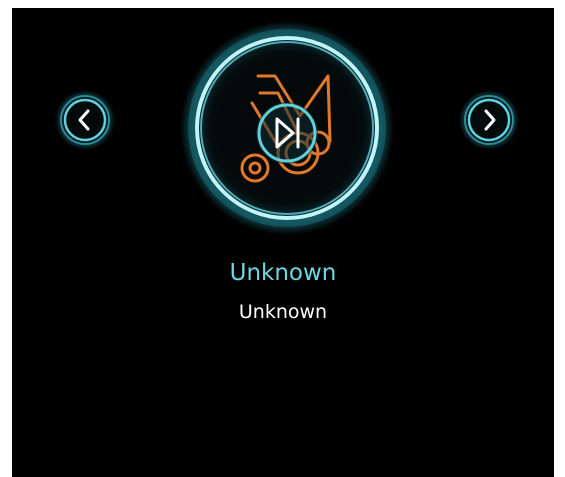 This screenshot has width=565, height=477. I want to click on play-pause-icon, so click(287, 133).